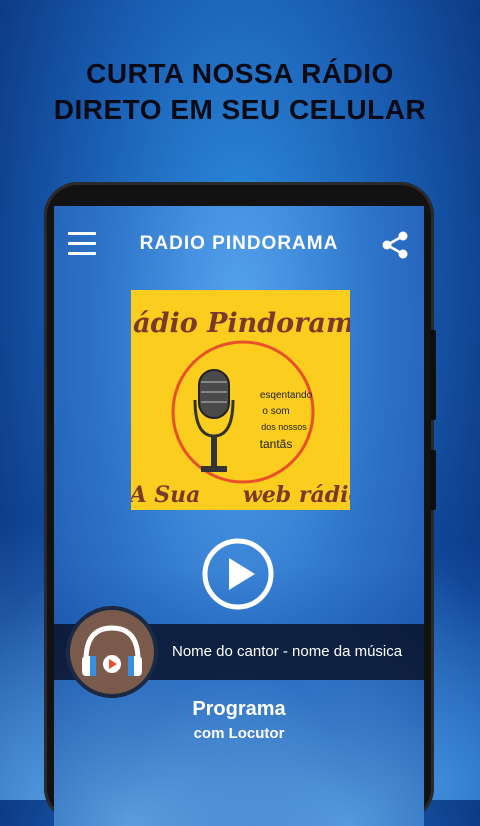 The height and width of the screenshot is (826, 480). Describe the element at coordinates (240, 73) in the screenshot. I see `promo-line-1: CURTA NOSSA RÁDIO` at that location.